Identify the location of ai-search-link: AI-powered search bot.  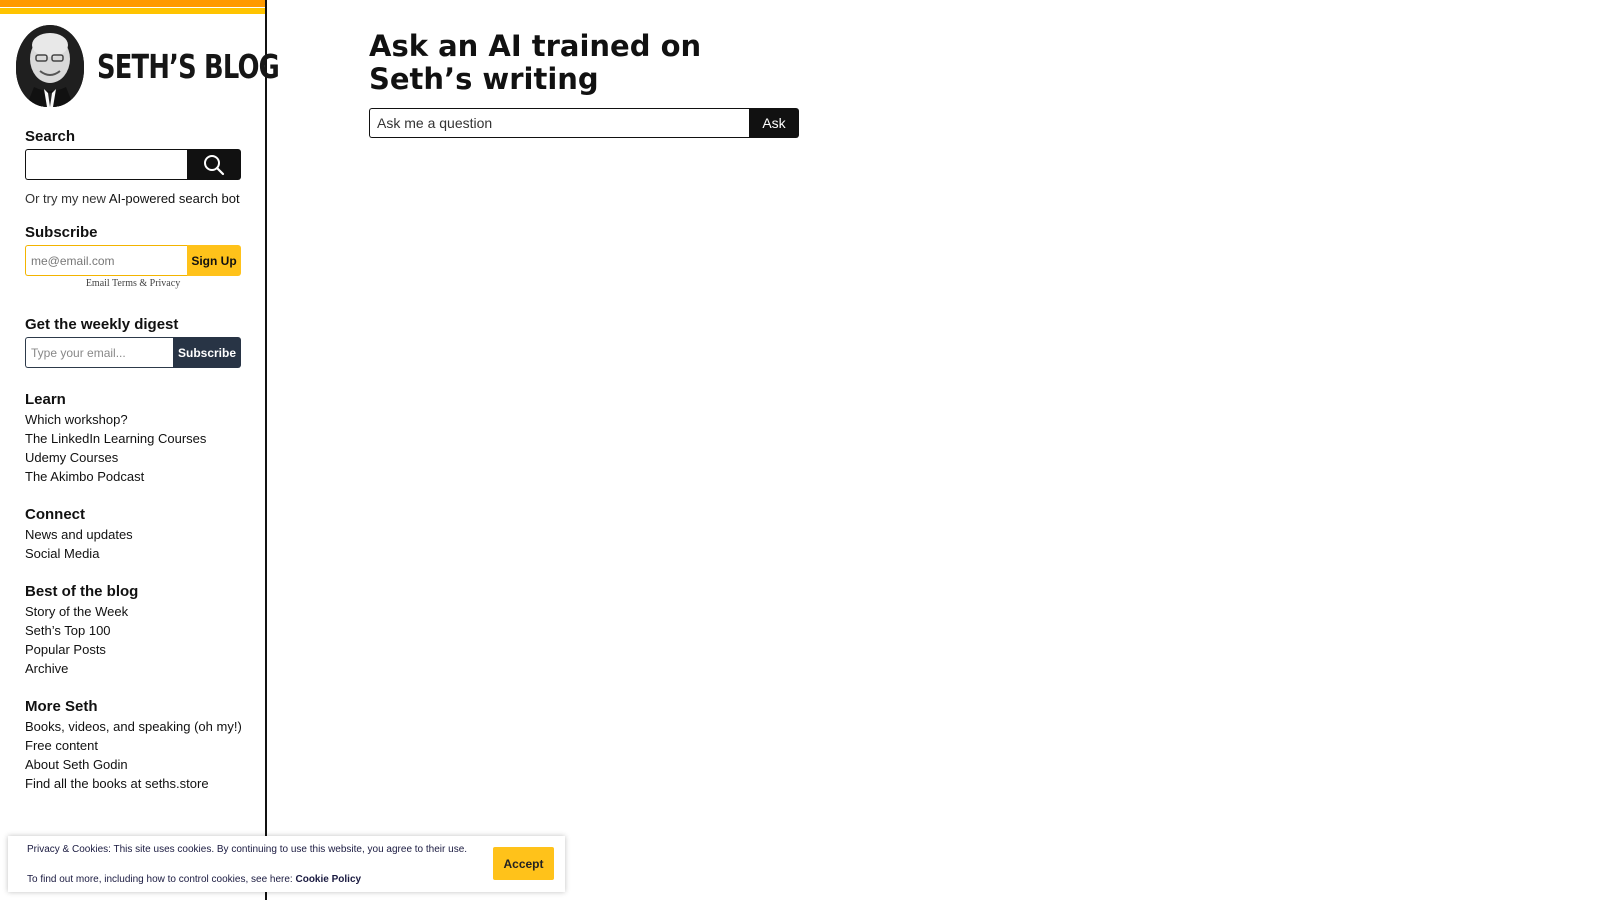
(174, 198).